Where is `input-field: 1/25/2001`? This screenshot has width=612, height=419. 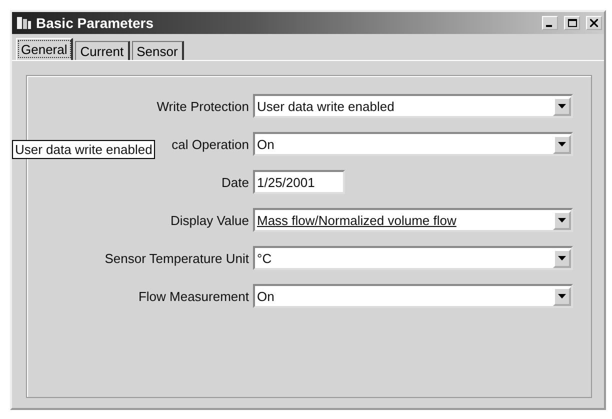 input-field: 1/25/2001 is located at coordinates (299, 182).